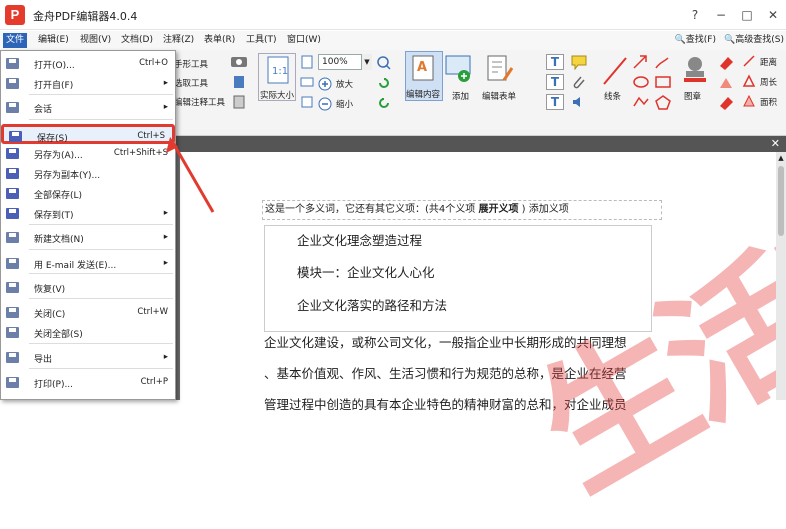  Describe the element at coordinates (88, 194) in the screenshot. I see `menu-item-save-all: 全部保存(L)` at that location.